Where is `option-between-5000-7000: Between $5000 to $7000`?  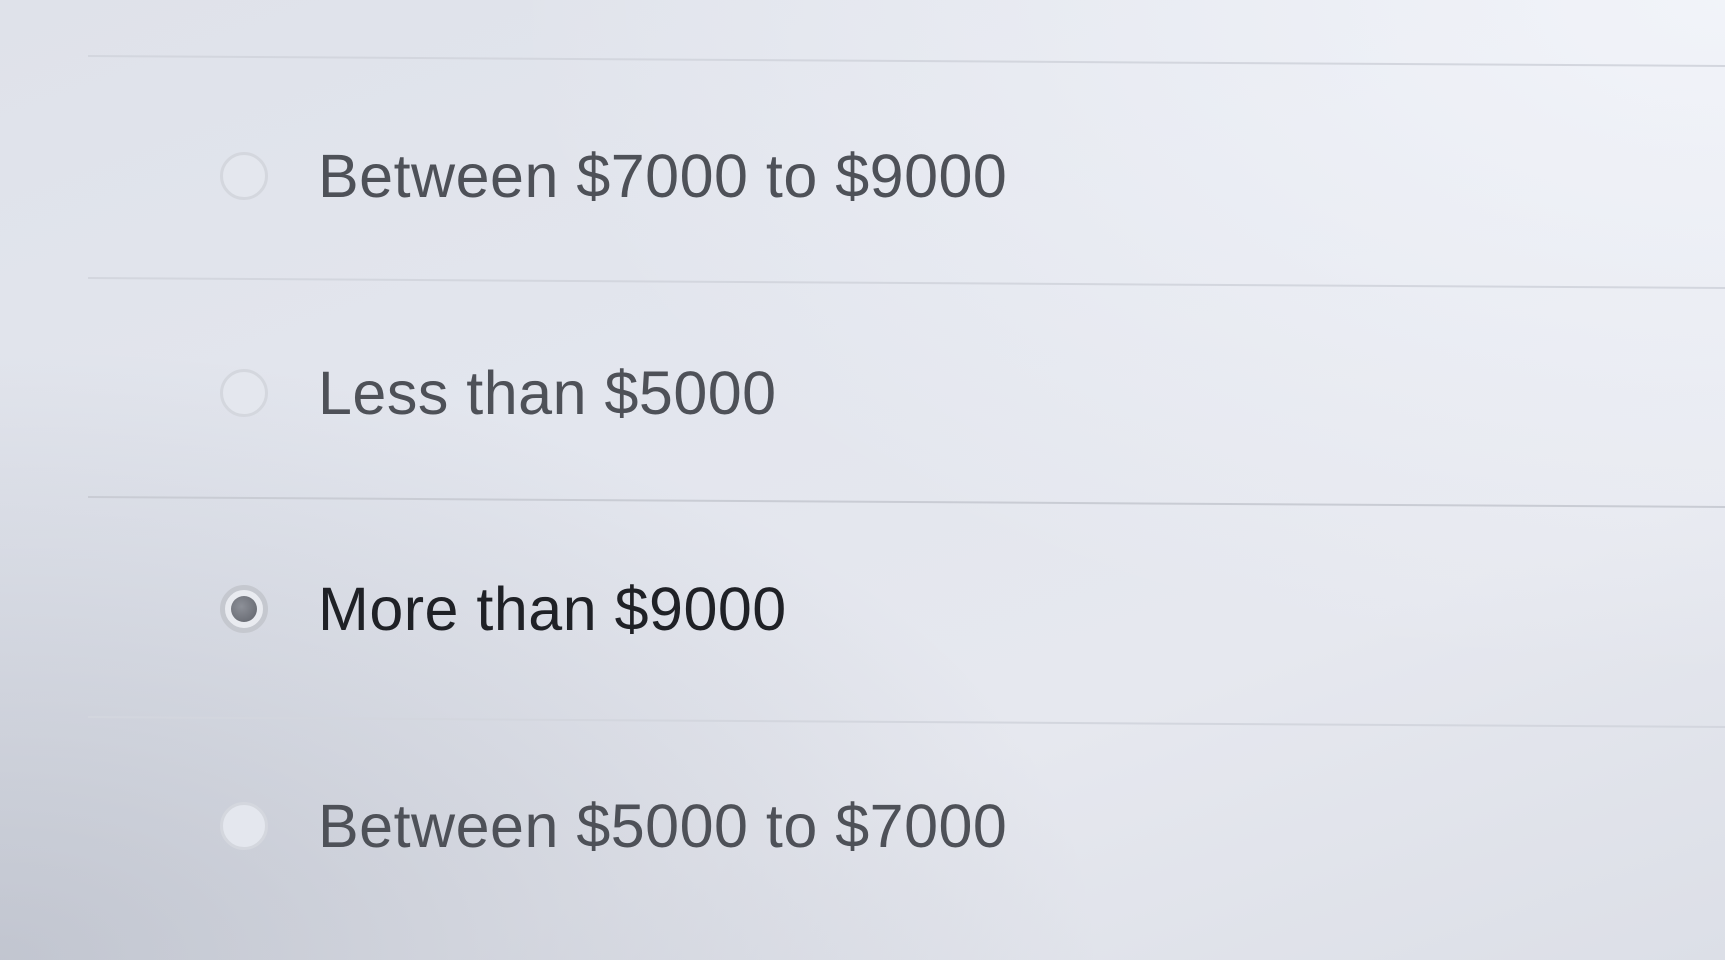
option-between-5000-7000: Between $5000 to $7000 is located at coordinates (613, 826).